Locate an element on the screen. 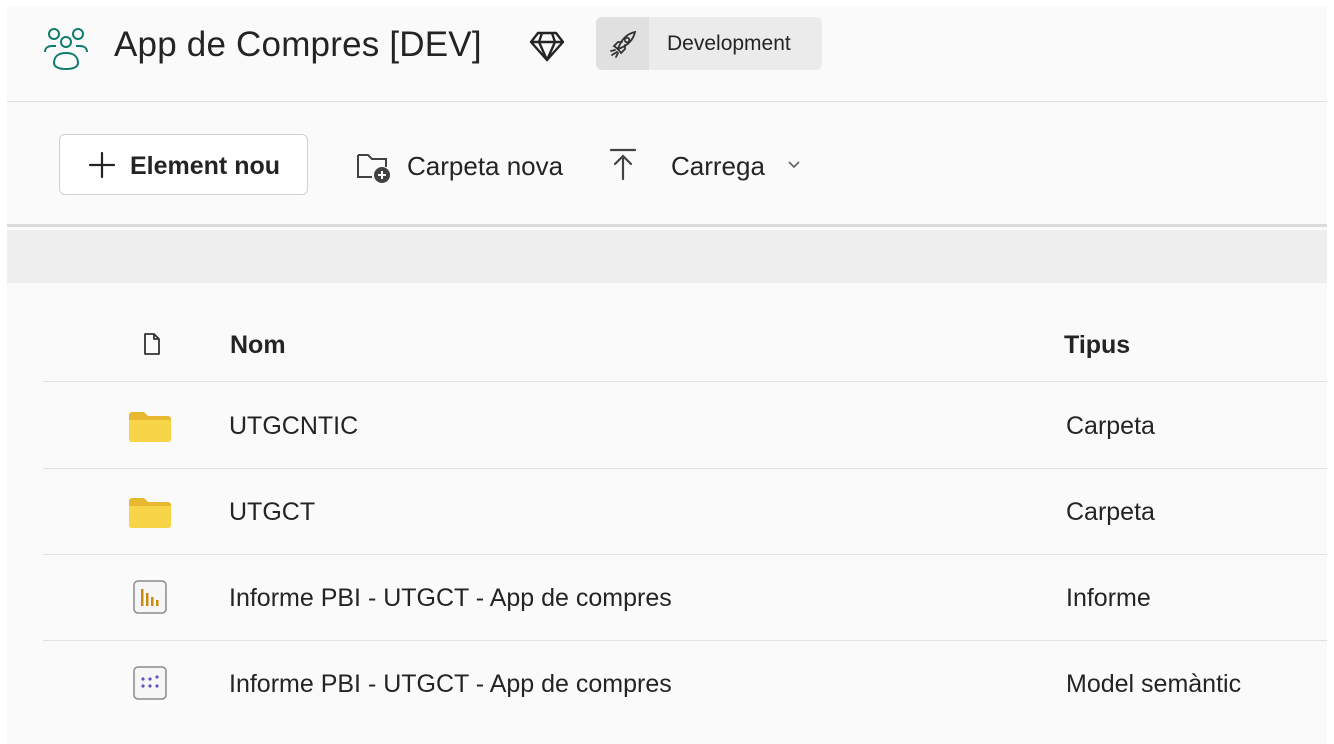  workspace-title: App de Compres [DEV] is located at coordinates (298, 44).